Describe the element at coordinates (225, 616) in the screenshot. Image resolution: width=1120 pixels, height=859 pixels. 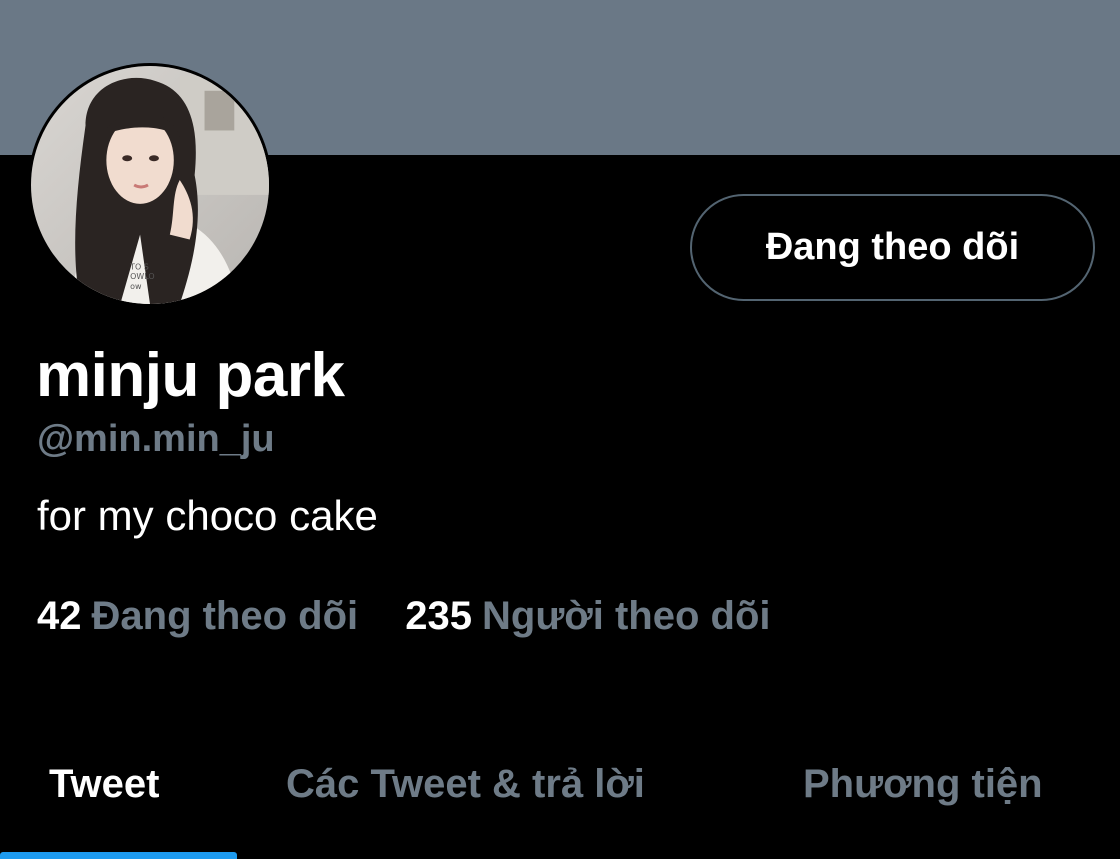
I see `following-label: Đang theo dõi` at that location.